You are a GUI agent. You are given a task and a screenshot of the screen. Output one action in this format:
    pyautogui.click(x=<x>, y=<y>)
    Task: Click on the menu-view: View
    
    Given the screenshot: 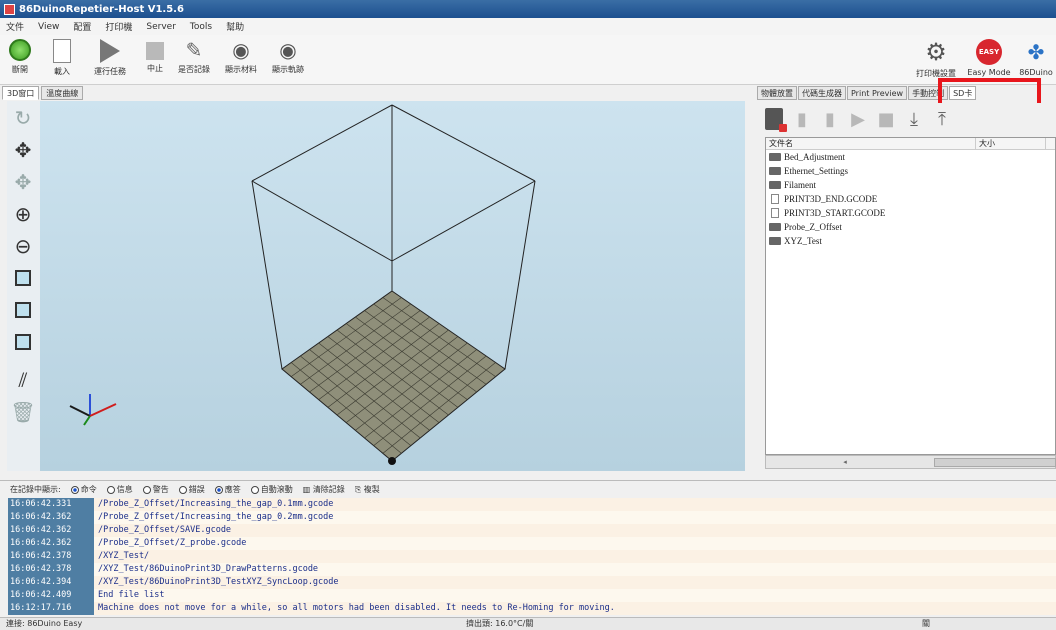 What is the action you would take?
    pyautogui.click(x=48, y=27)
    